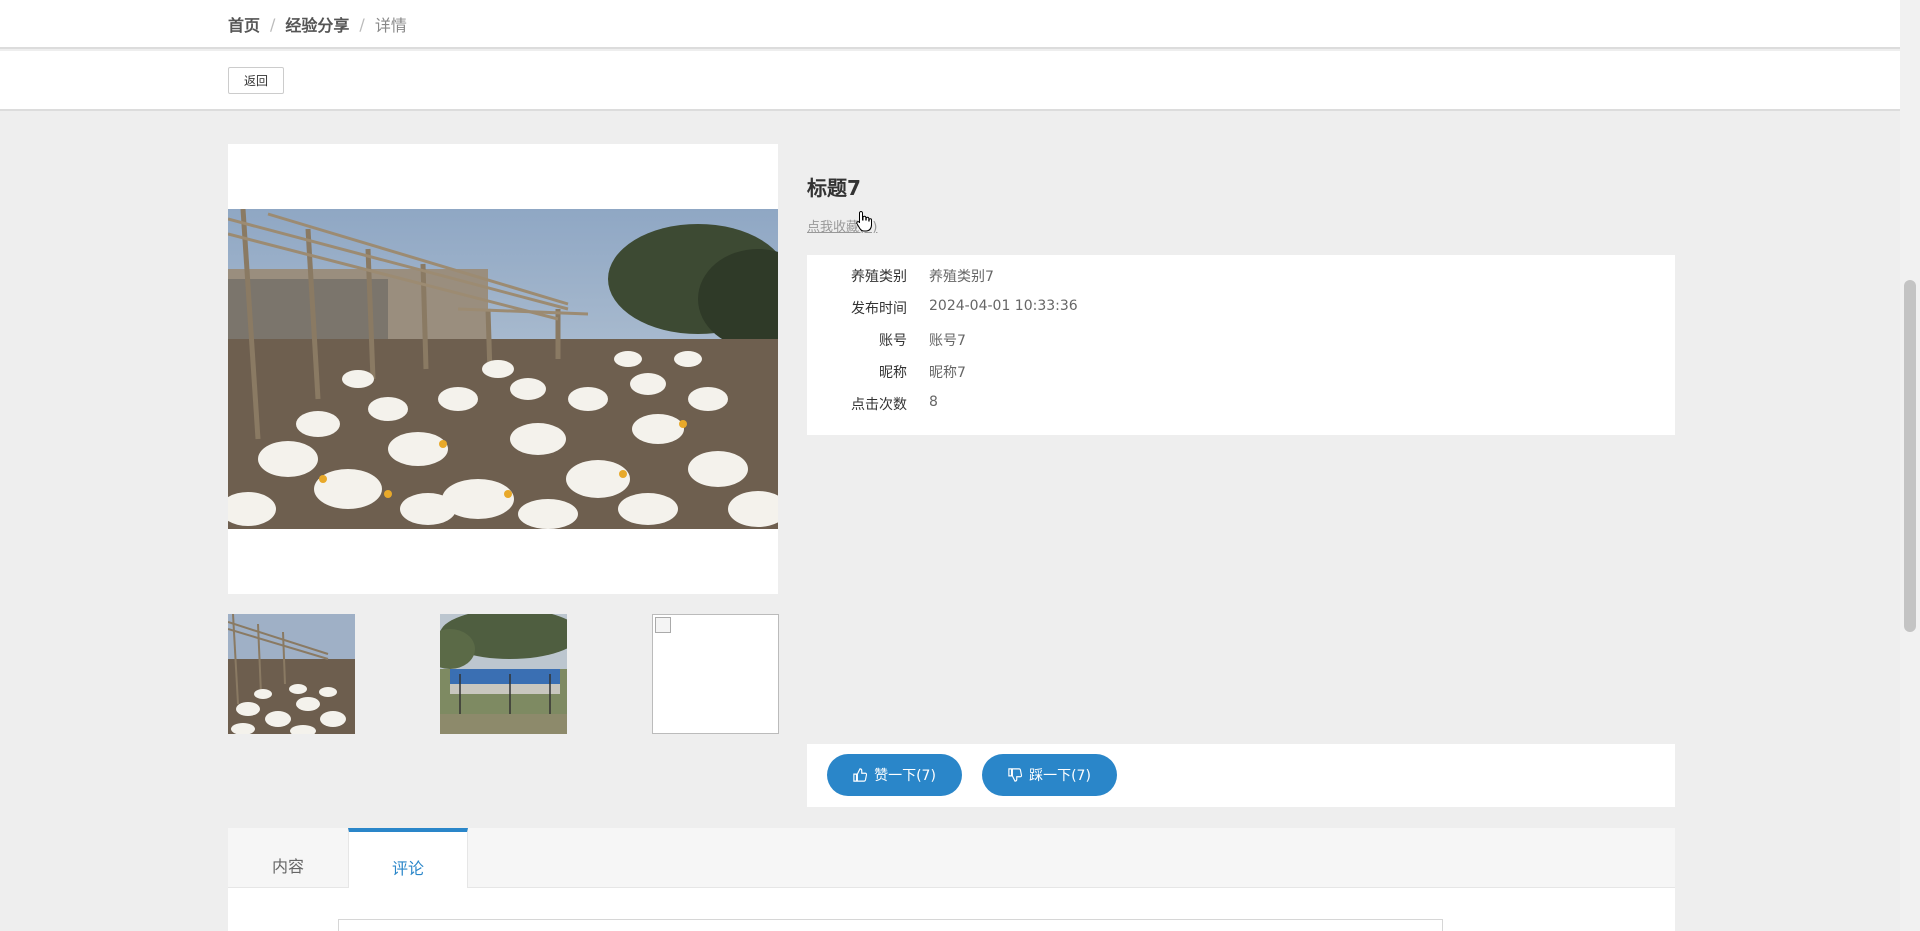  Describe the element at coordinates (890, 925) in the screenshot. I see `comment-input` at that location.